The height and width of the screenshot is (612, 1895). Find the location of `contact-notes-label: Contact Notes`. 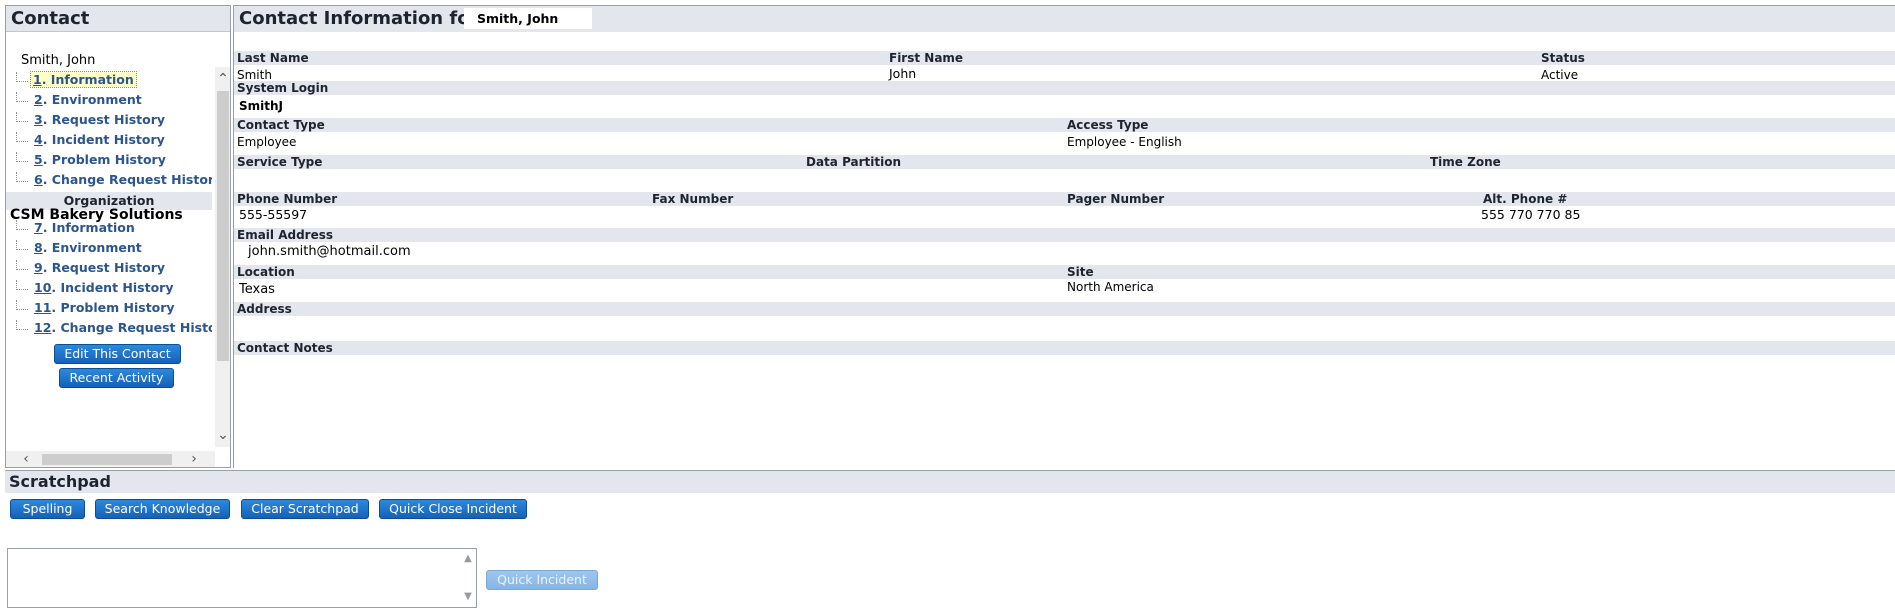

contact-notes-label: Contact Notes is located at coordinates (285, 348).